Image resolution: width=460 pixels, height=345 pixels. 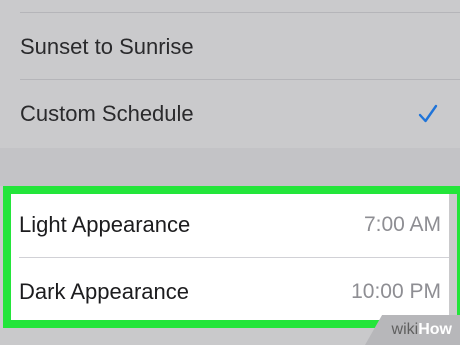 What do you see at coordinates (104, 291) in the screenshot?
I see `dark-appearance-label: Dark Appearance` at bounding box center [104, 291].